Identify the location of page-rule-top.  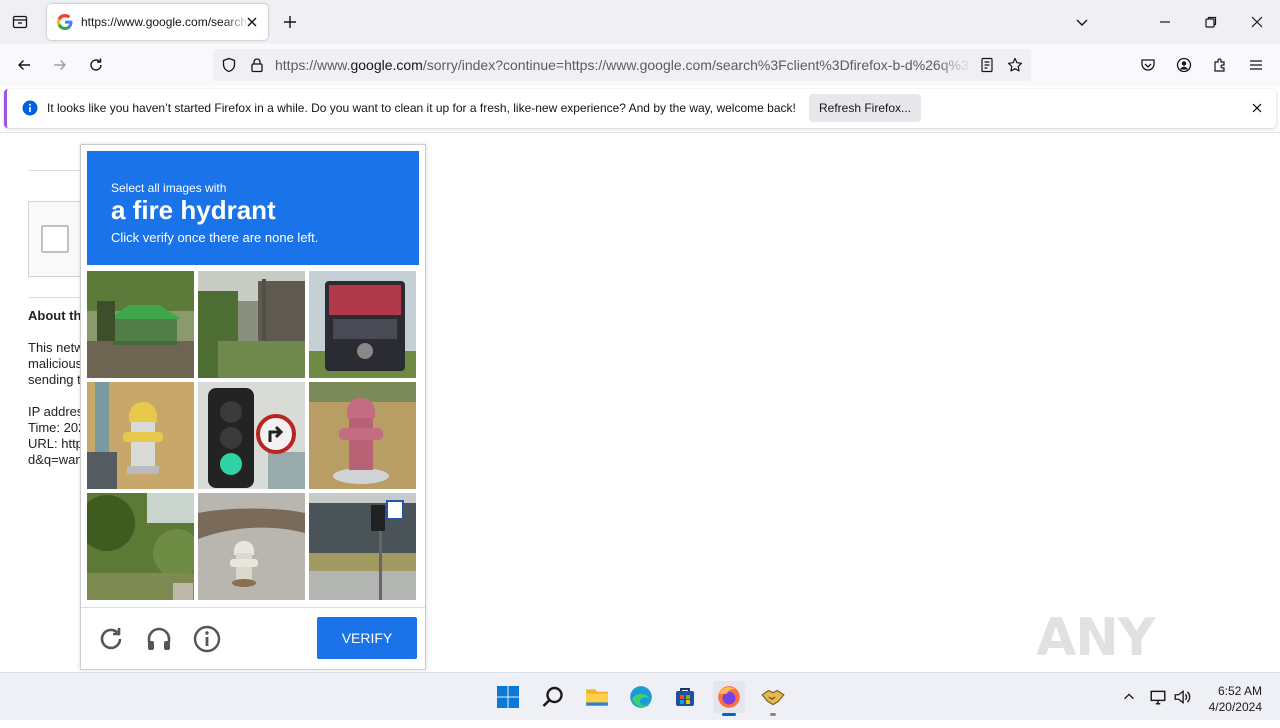
(58, 170).